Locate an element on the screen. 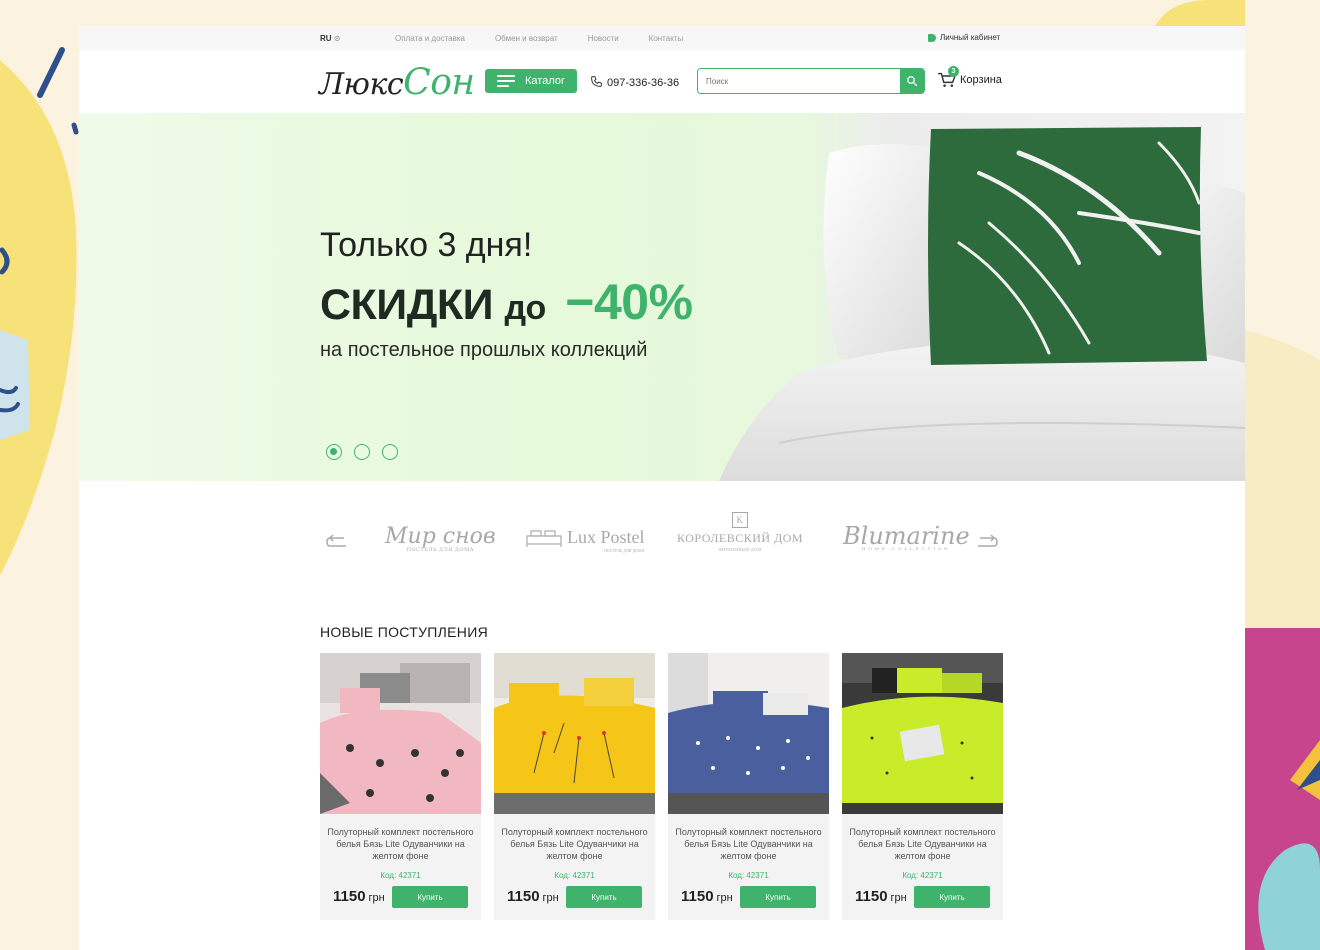 This screenshot has width=1320, height=950. account-link: Личный кабинет is located at coordinates (964, 37).